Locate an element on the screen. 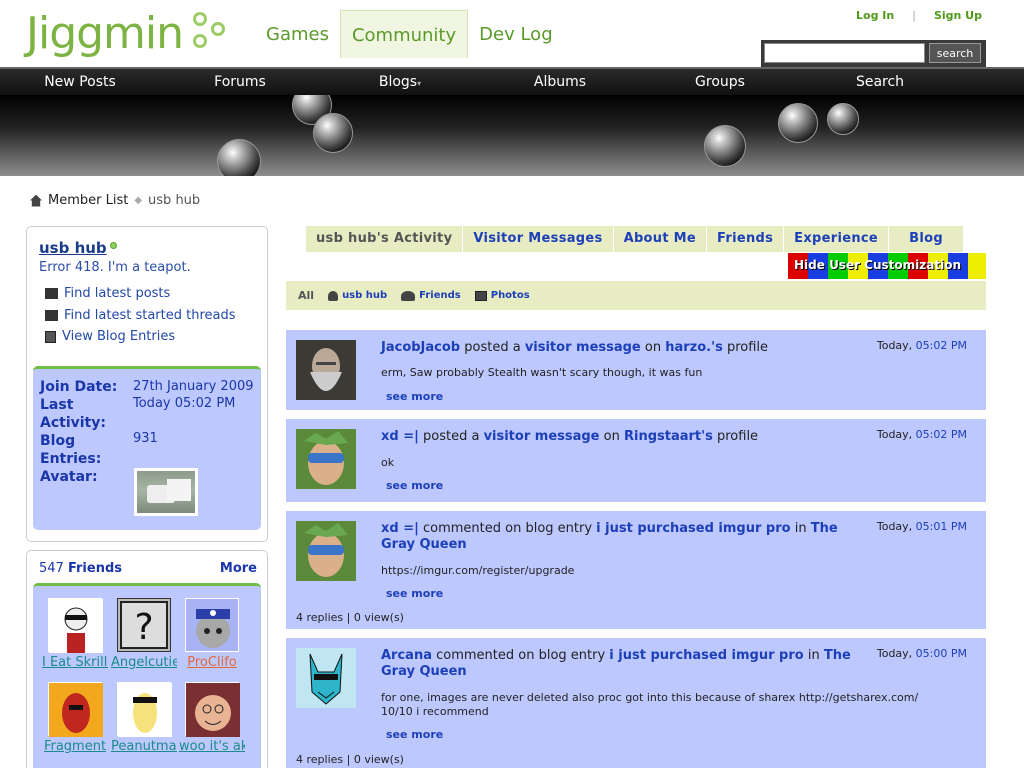 Image resolution: width=1024 pixels, height=768 pixels. blog-entries-label-2: Entries: is located at coordinates (71, 459).